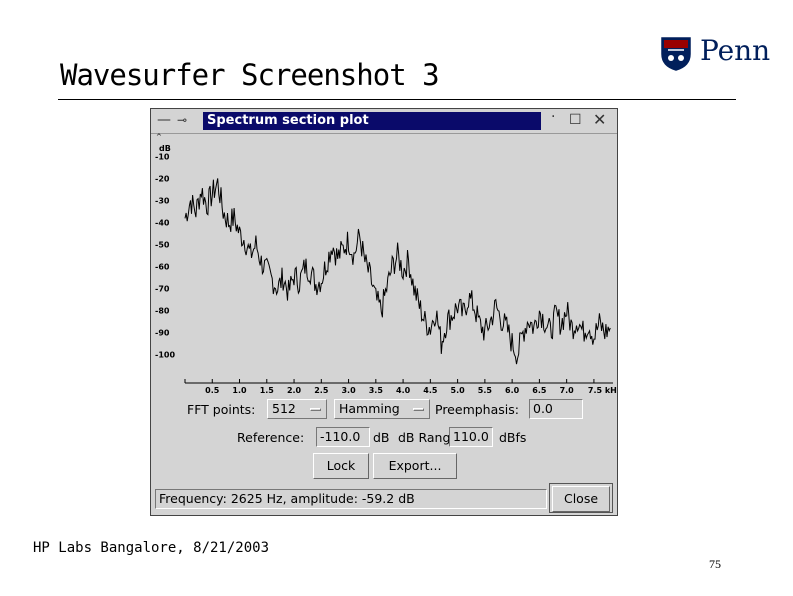 The height and width of the screenshot is (596, 793). Describe the element at coordinates (165, 354) in the screenshot. I see `y-tick-label: -100` at that location.